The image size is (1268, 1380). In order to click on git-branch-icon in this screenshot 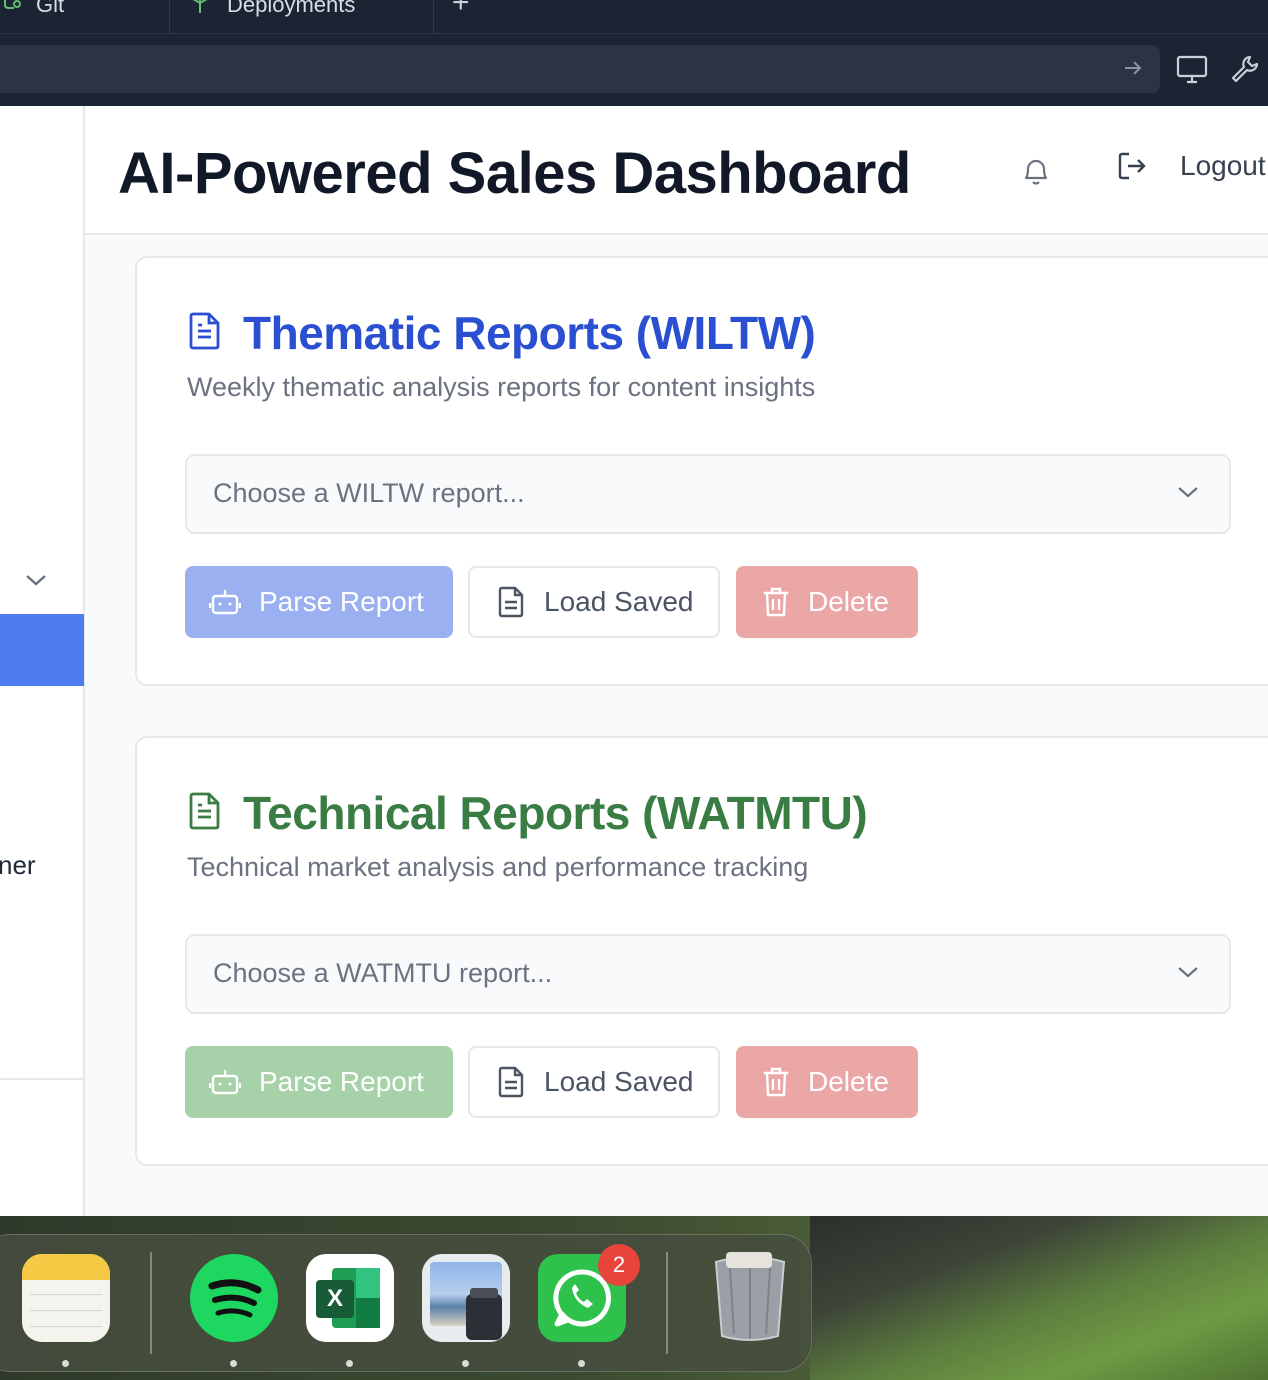, I will do `click(11, 9)`.